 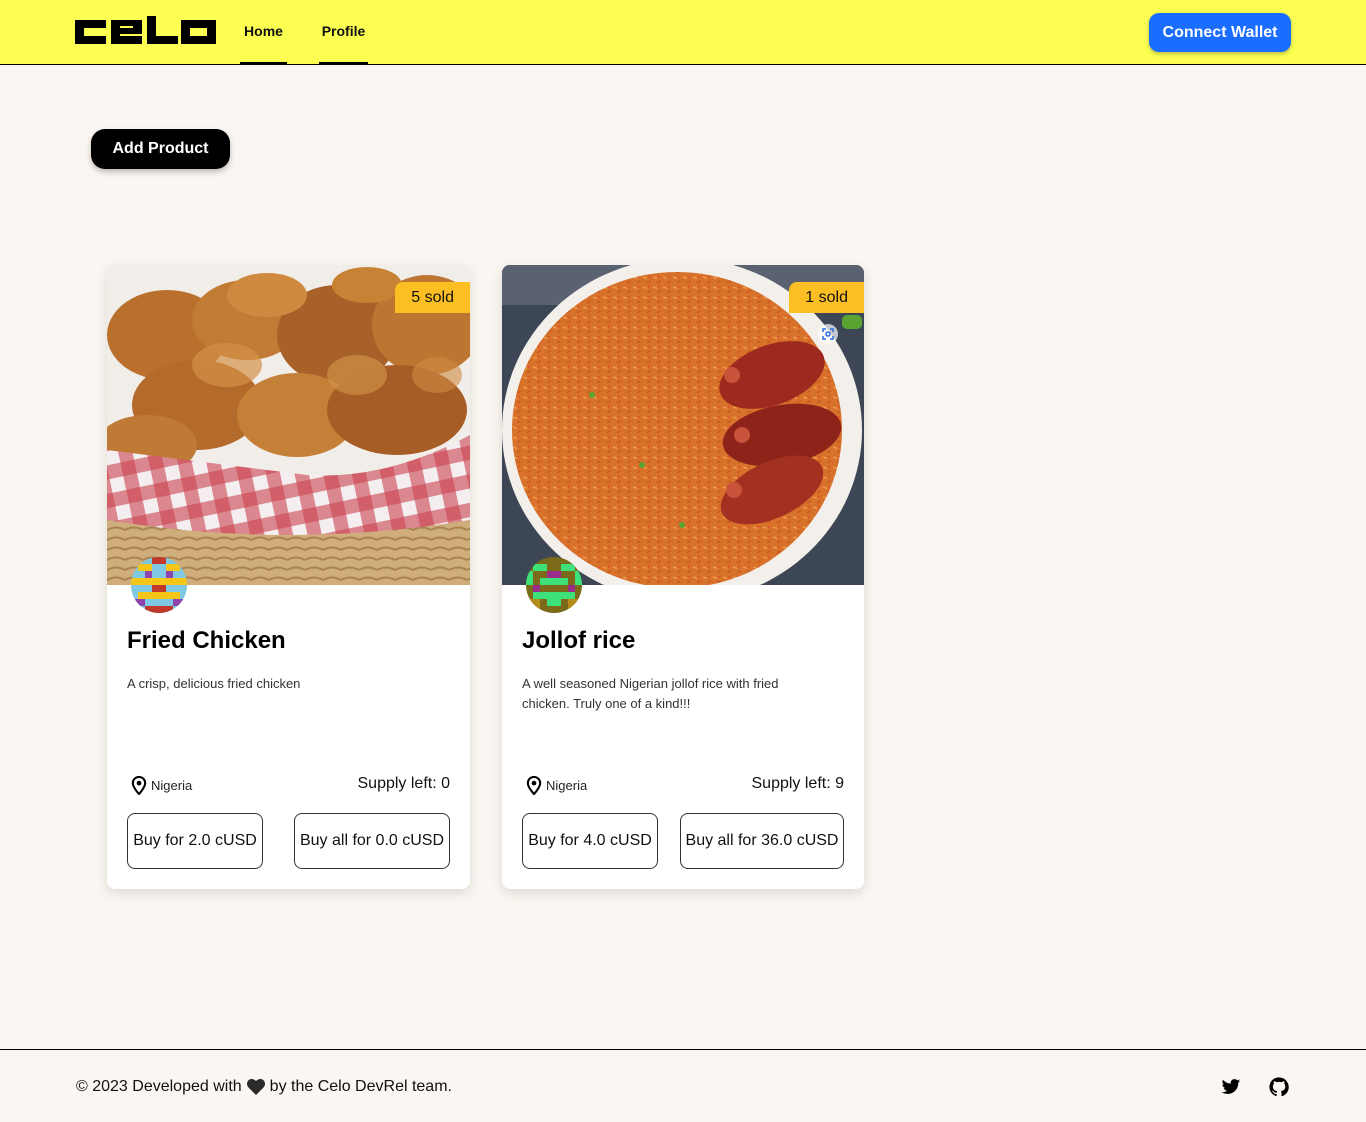 What do you see at coordinates (160, 149) in the screenshot?
I see `add-product-button: Add Product` at bounding box center [160, 149].